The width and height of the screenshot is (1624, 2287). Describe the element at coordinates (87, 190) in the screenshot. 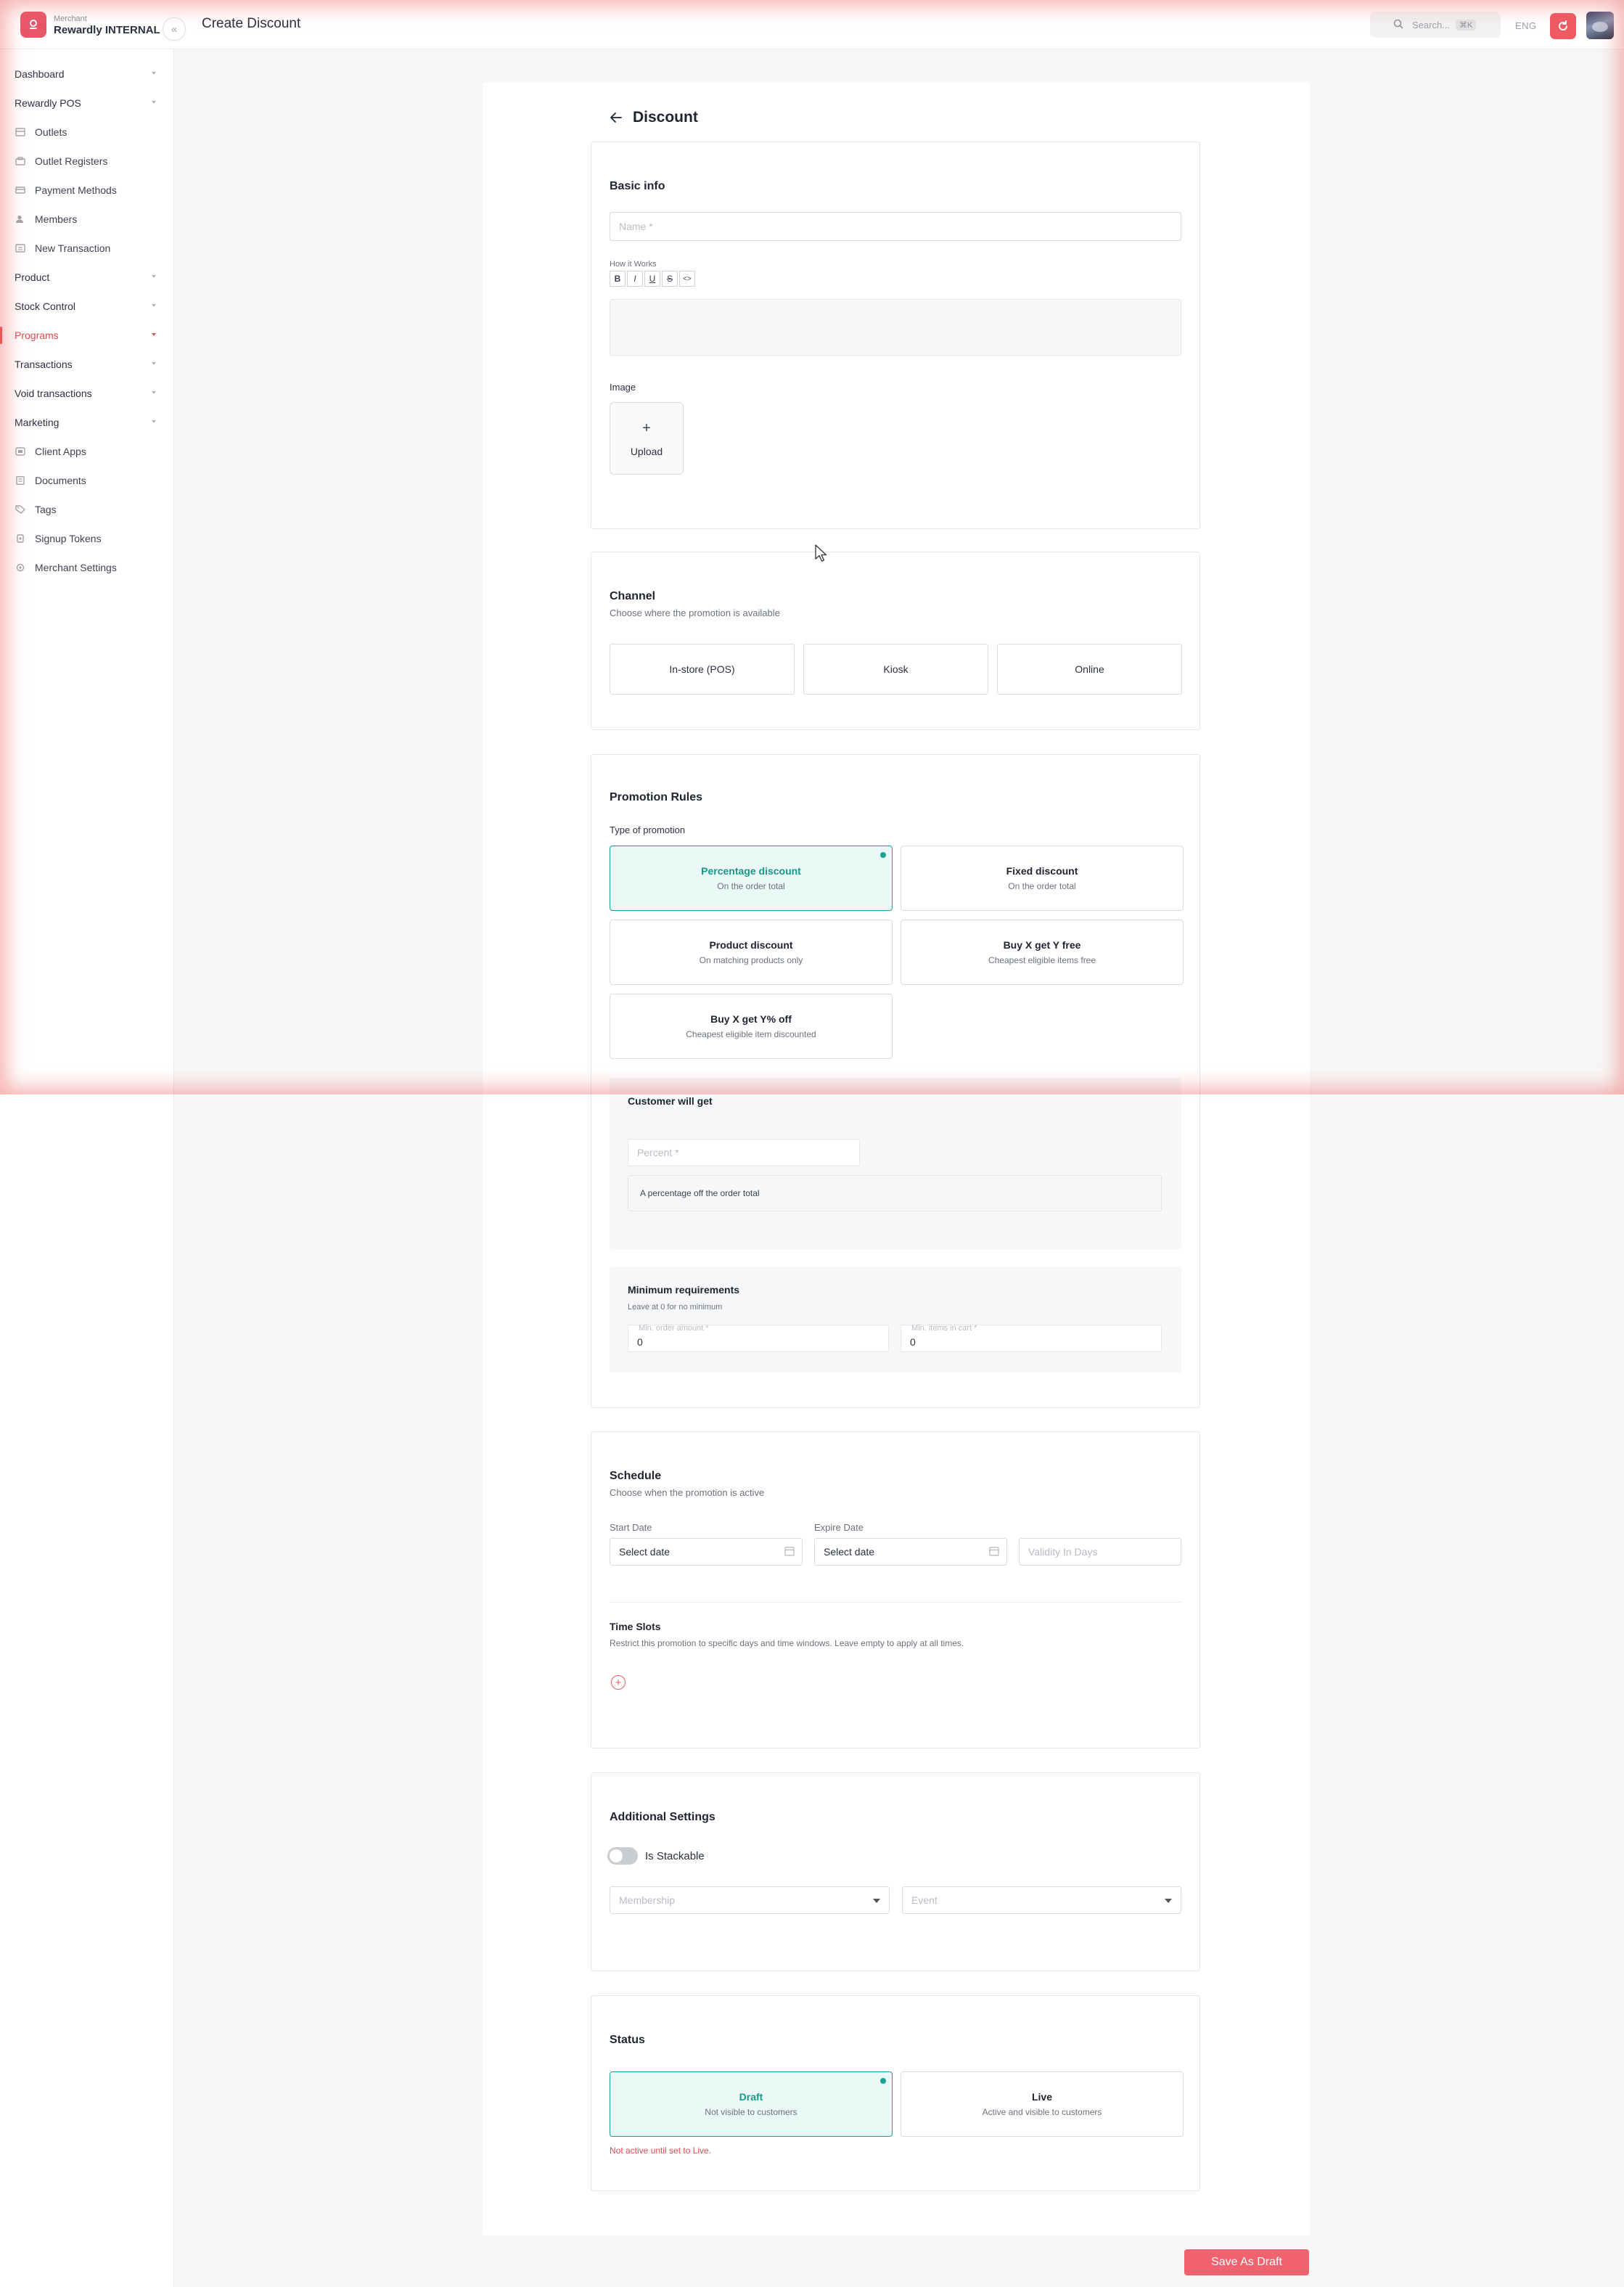

I see `sidebar-item-payment-methods: Payment Methods` at that location.